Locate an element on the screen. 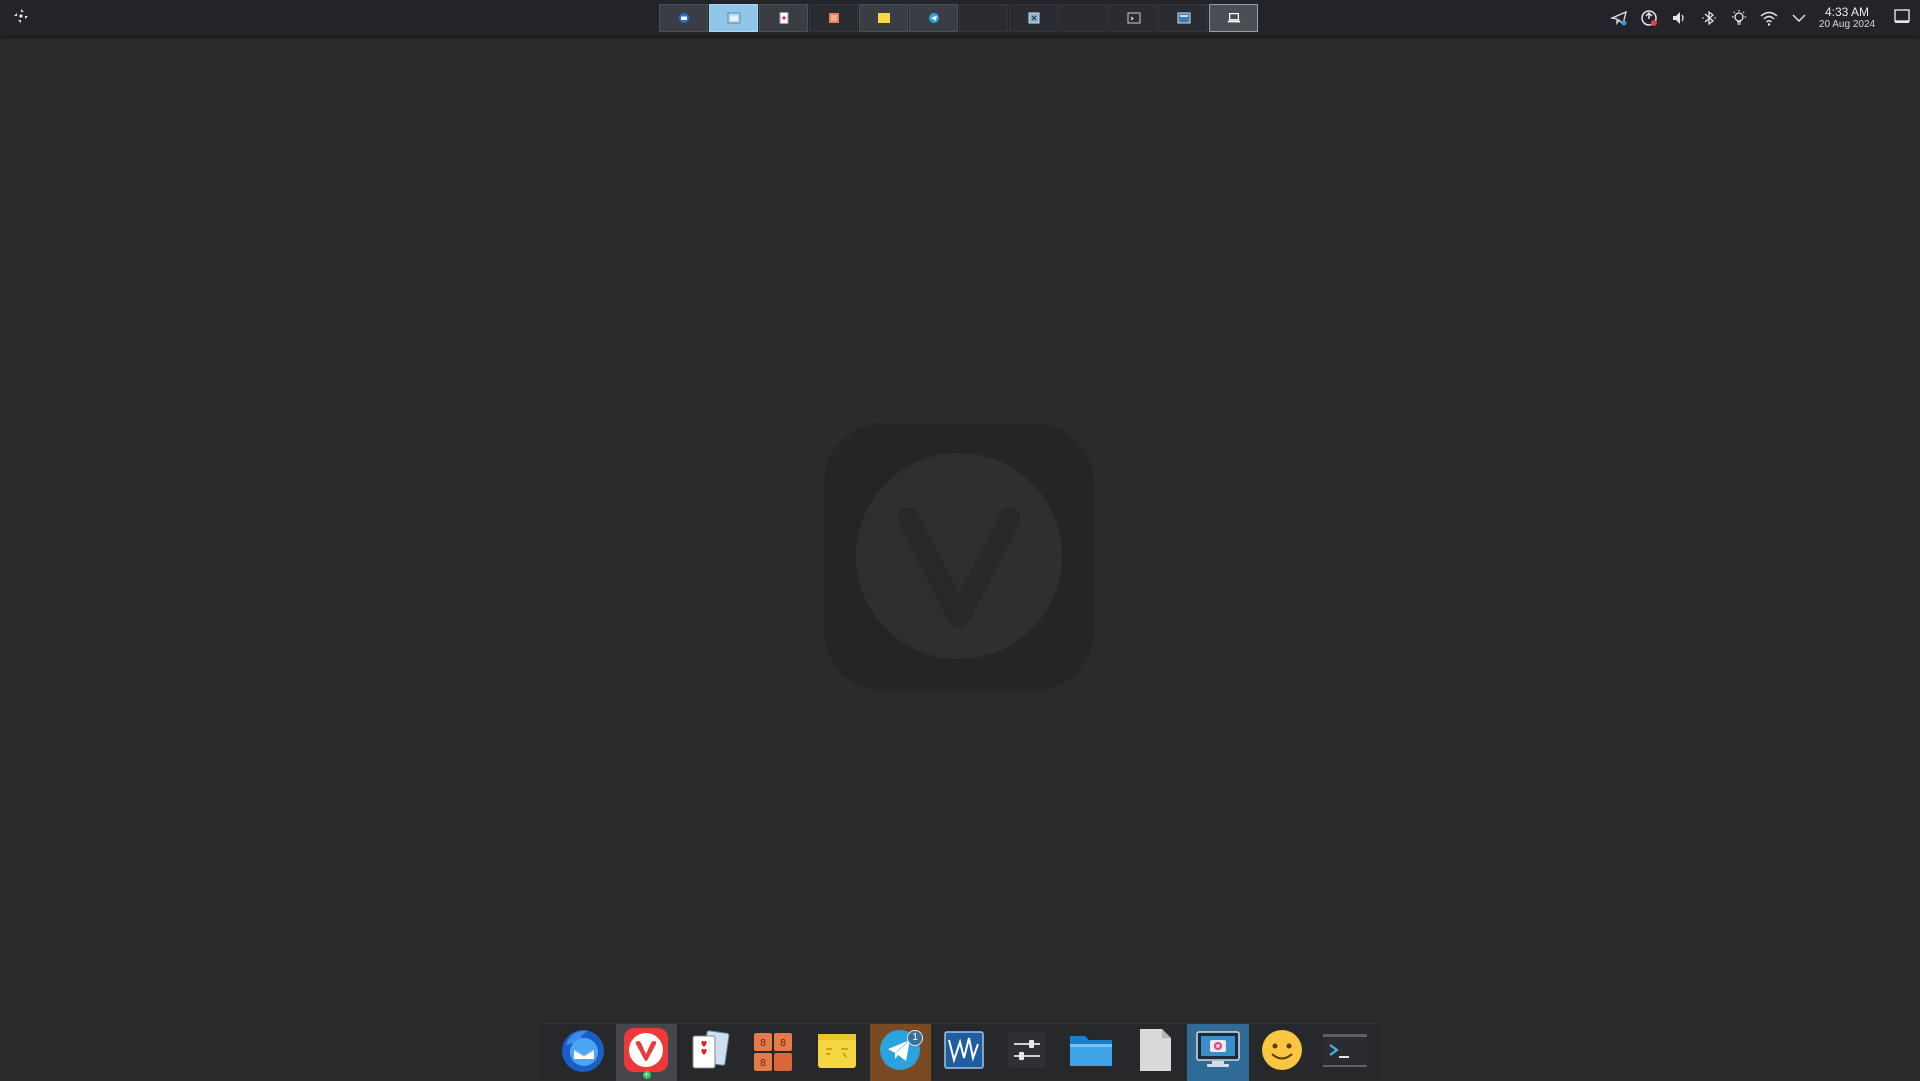  top-panel: 4:33 AM 20 Aug 2024 is located at coordinates (960, 18).